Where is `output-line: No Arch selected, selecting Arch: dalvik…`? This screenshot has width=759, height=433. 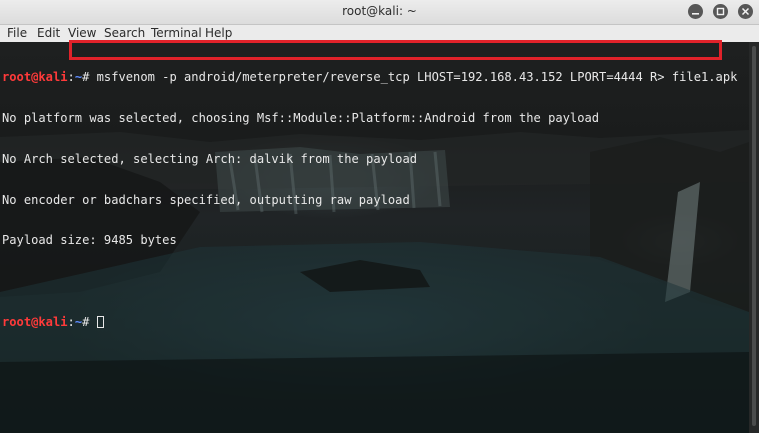 output-line: No Arch selected, selecting Arch: dalvik… is located at coordinates (210, 158).